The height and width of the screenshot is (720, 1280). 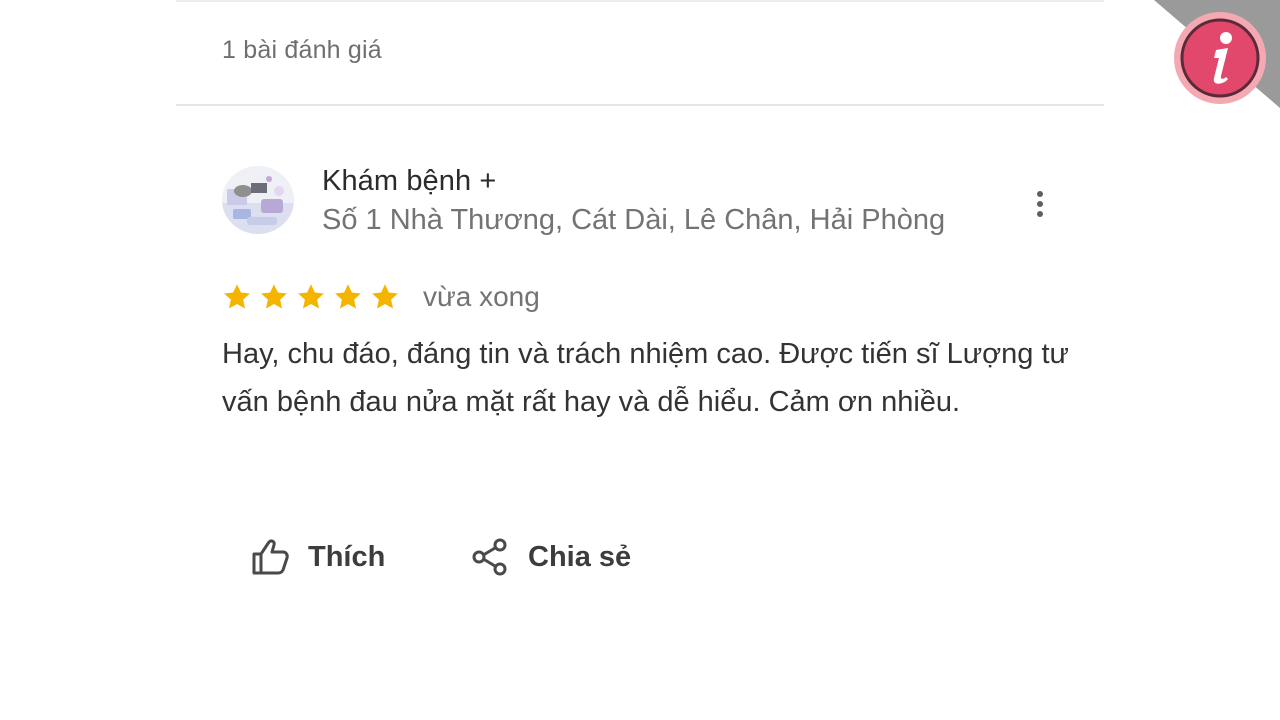 What do you see at coordinates (489, 557) in the screenshot?
I see `share-icon` at bounding box center [489, 557].